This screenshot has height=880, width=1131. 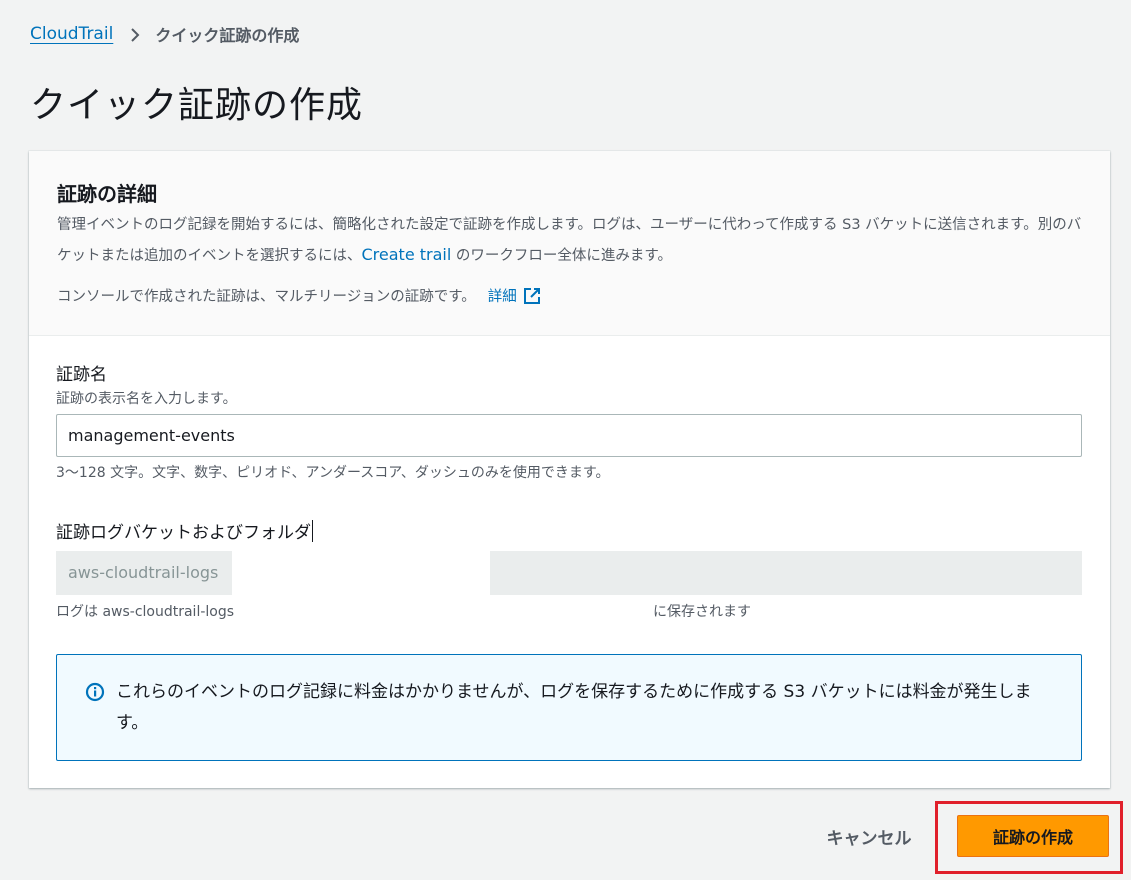 What do you see at coordinates (702, 612) in the screenshot?
I see `bucket-note-suffix: に保存されます` at bounding box center [702, 612].